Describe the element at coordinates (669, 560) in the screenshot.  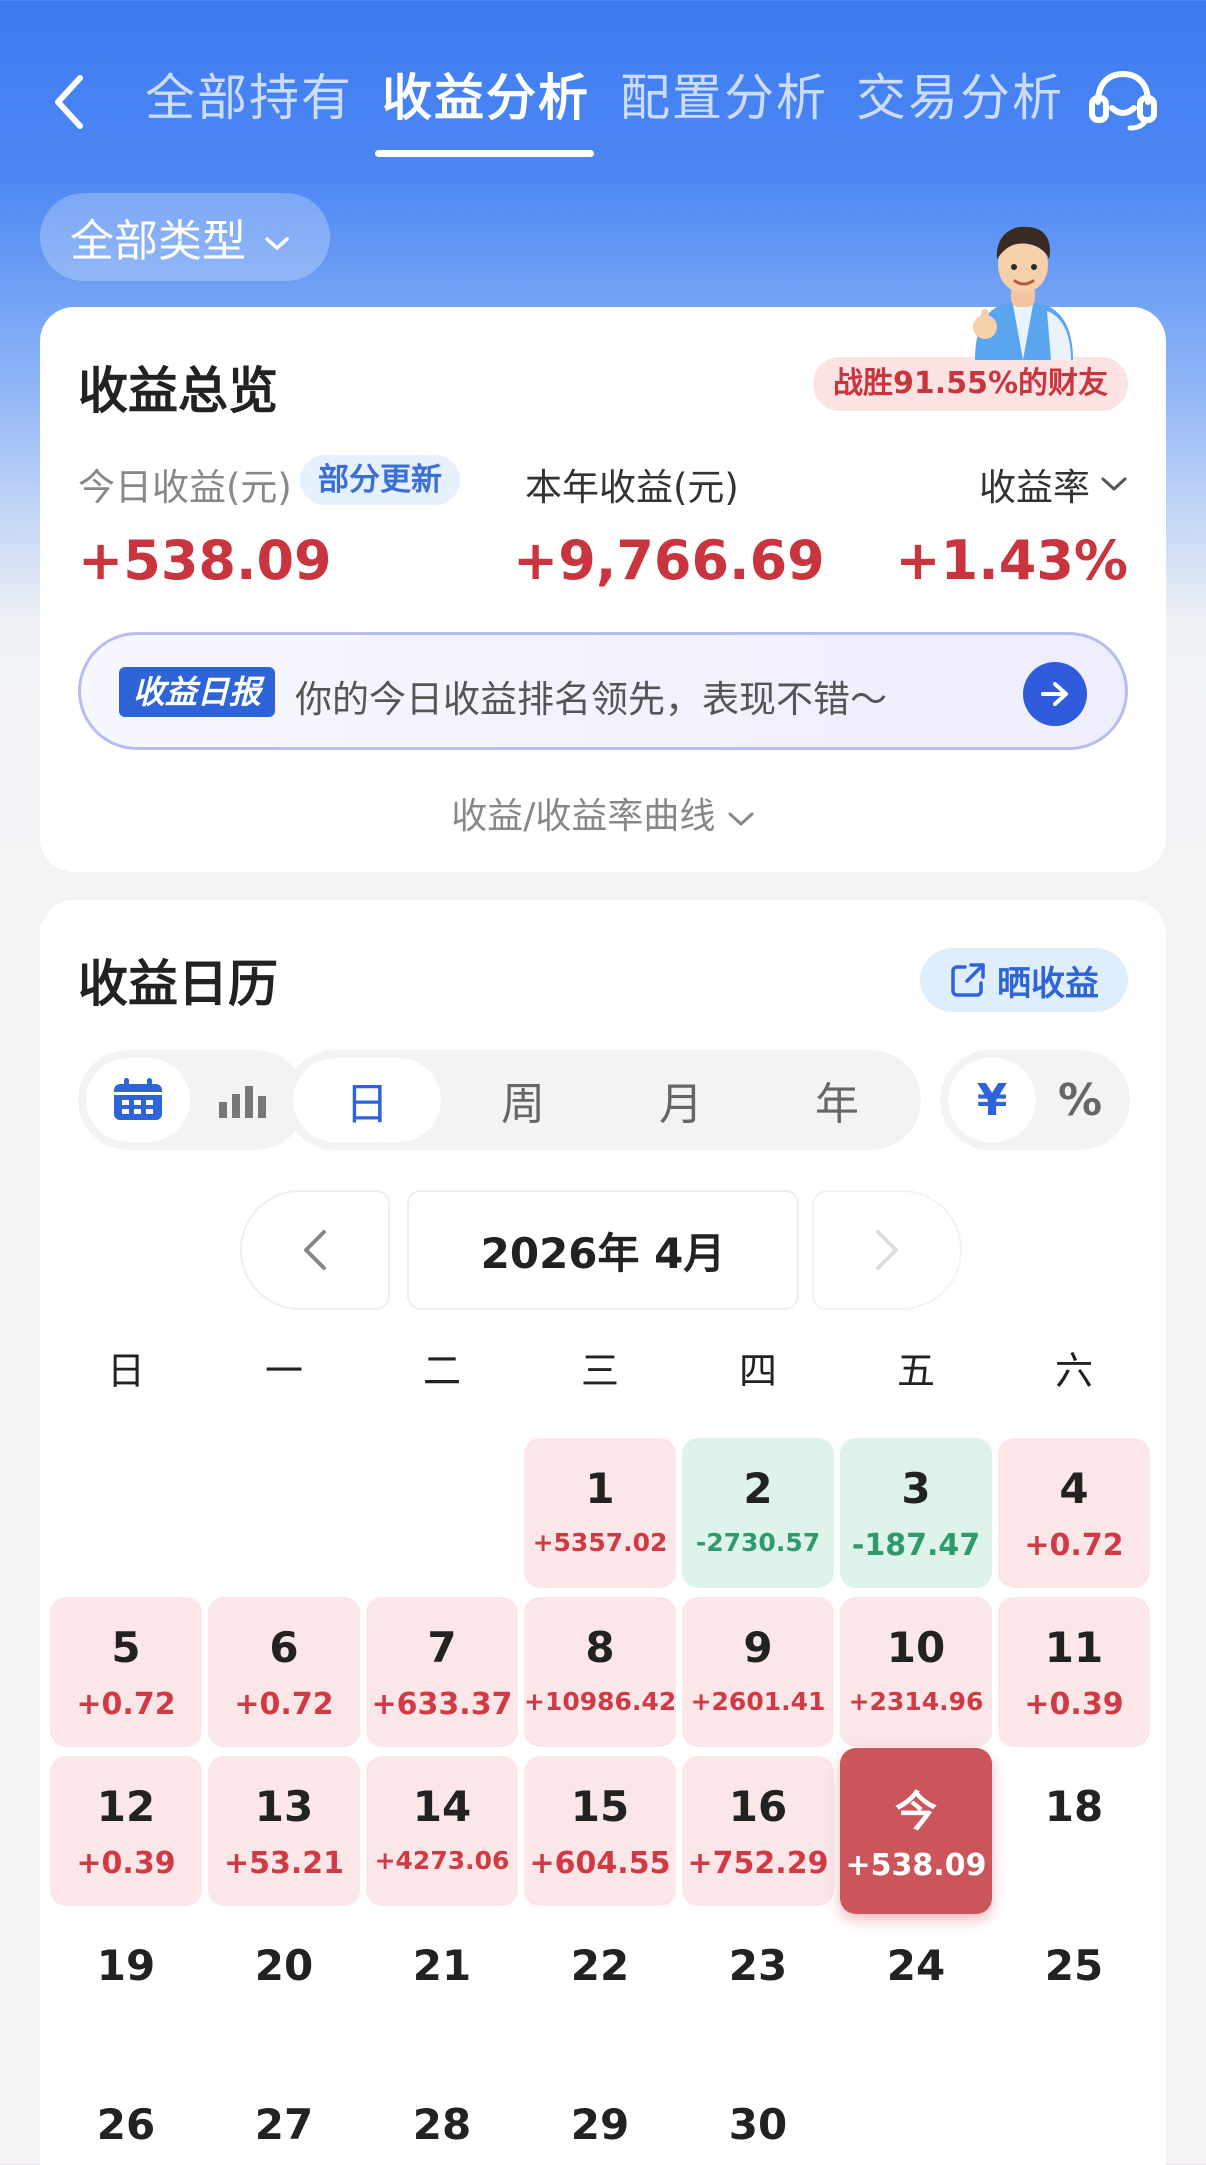
I see `year-profit-value: +9,766.69` at that location.